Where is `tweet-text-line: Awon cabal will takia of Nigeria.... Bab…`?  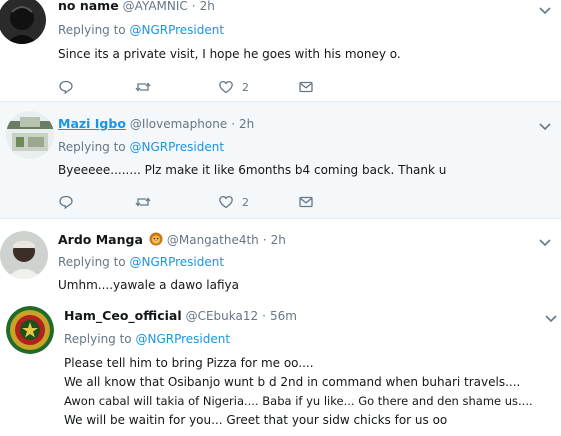
tweet-text-line: Awon cabal will takia of Nigeria.... Bab… is located at coordinates (298, 401).